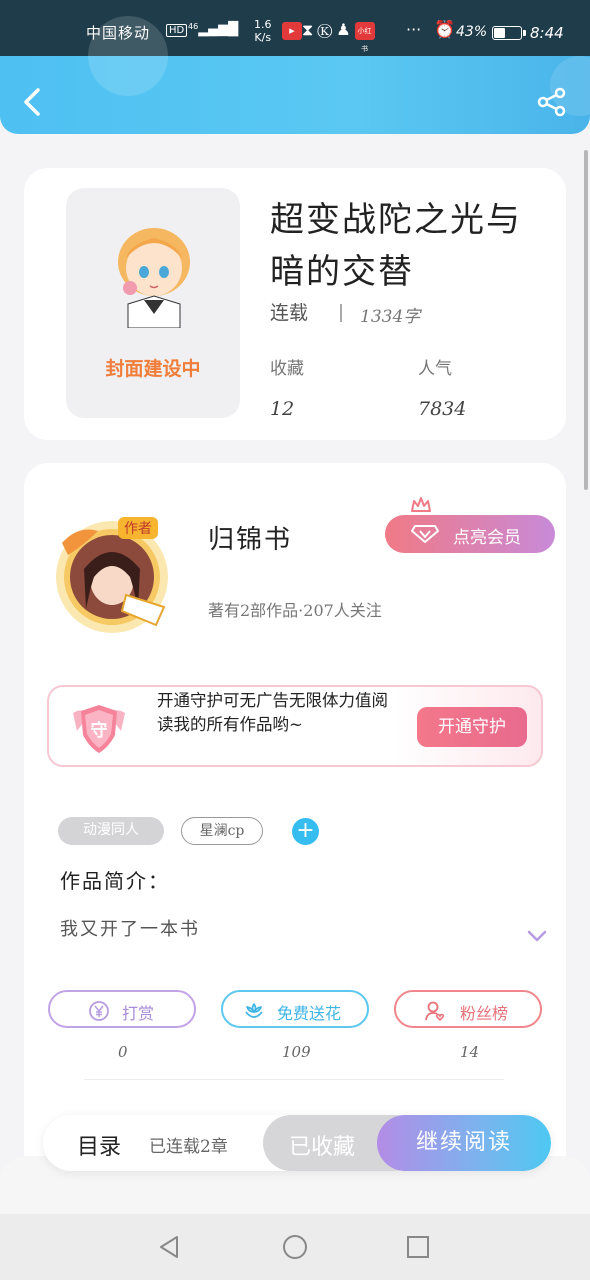 This screenshot has height=1280, width=590. What do you see at coordinates (154, 278) in the screenshot?
I see `cover-placeholder-mascot` at bounding box center [154, 278].